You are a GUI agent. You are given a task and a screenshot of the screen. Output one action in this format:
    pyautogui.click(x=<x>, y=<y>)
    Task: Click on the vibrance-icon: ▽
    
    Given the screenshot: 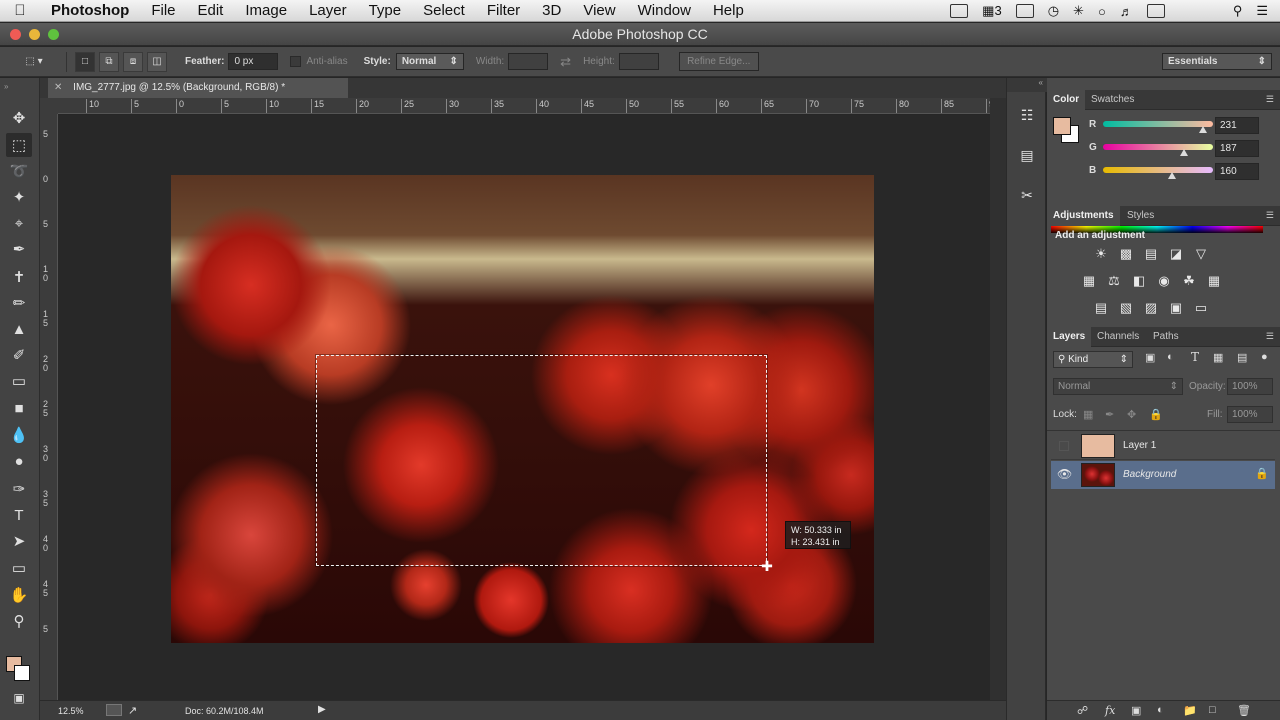 What is the action you would take?
    pyautogui.click(x=1201, y=254)
    